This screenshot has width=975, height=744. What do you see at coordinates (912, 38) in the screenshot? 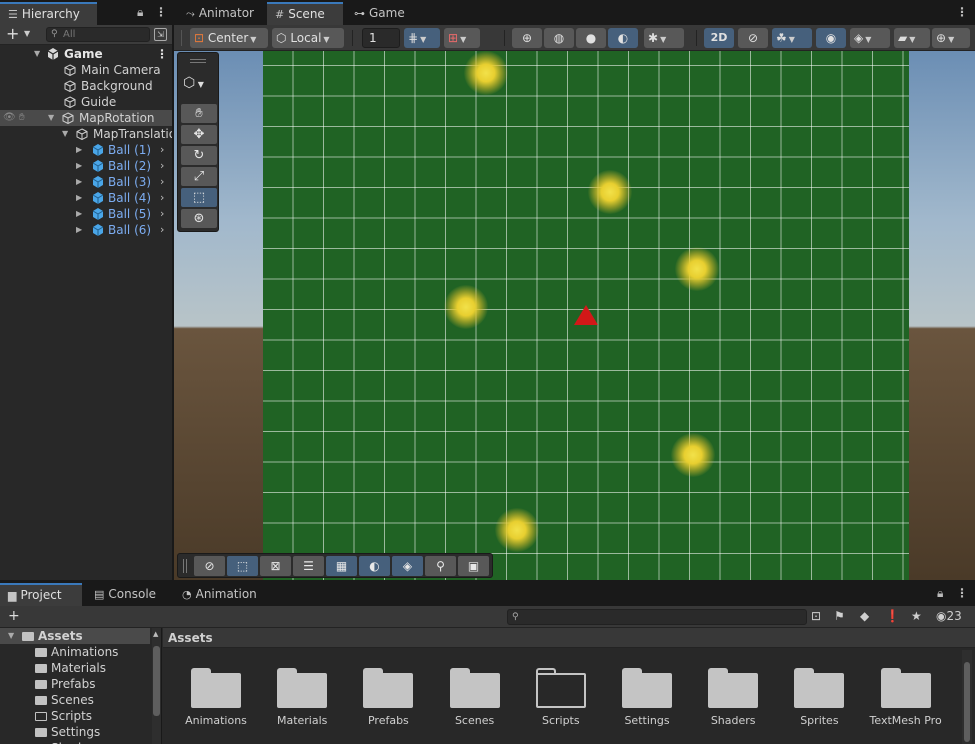
I see `scene-camera-dropdown: ▰ ▼` at bounding box center [912, 38].